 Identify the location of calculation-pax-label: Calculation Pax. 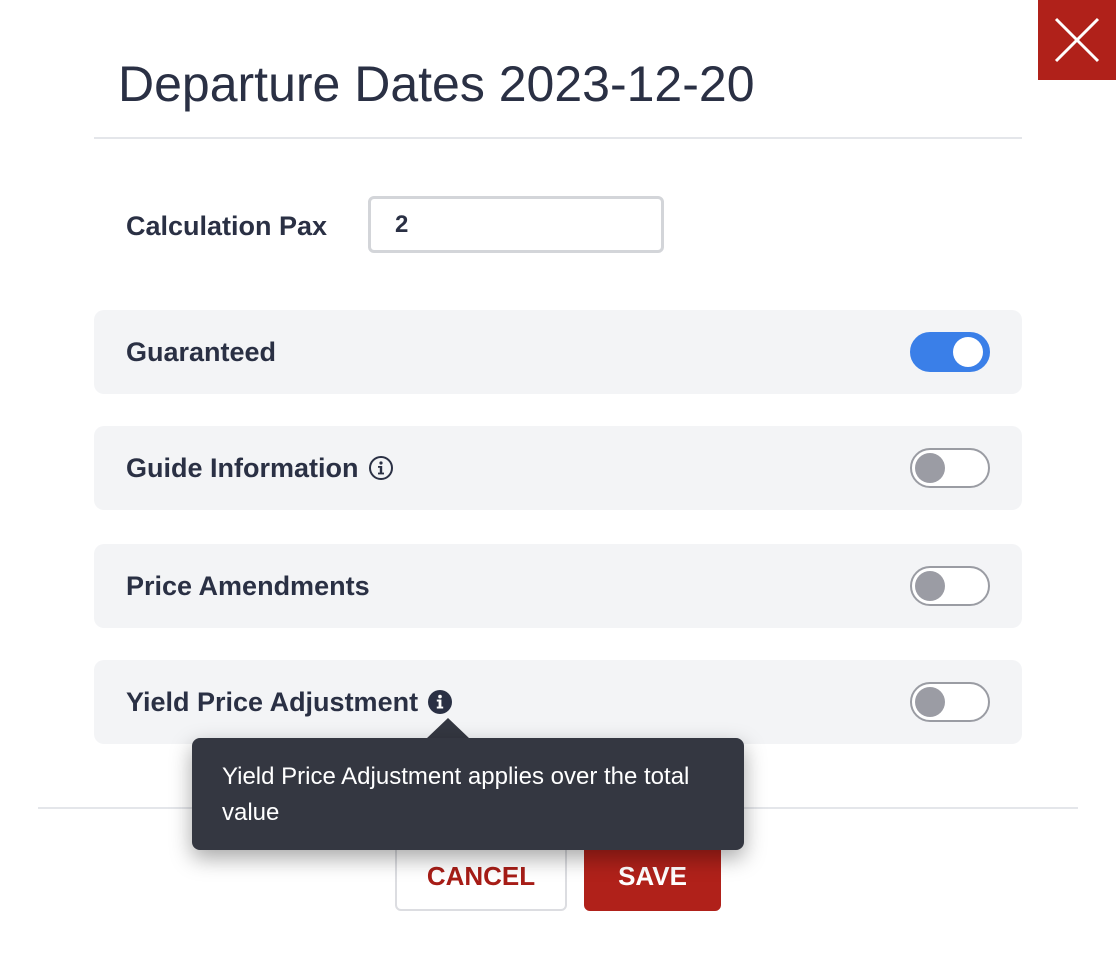
(227, 226).